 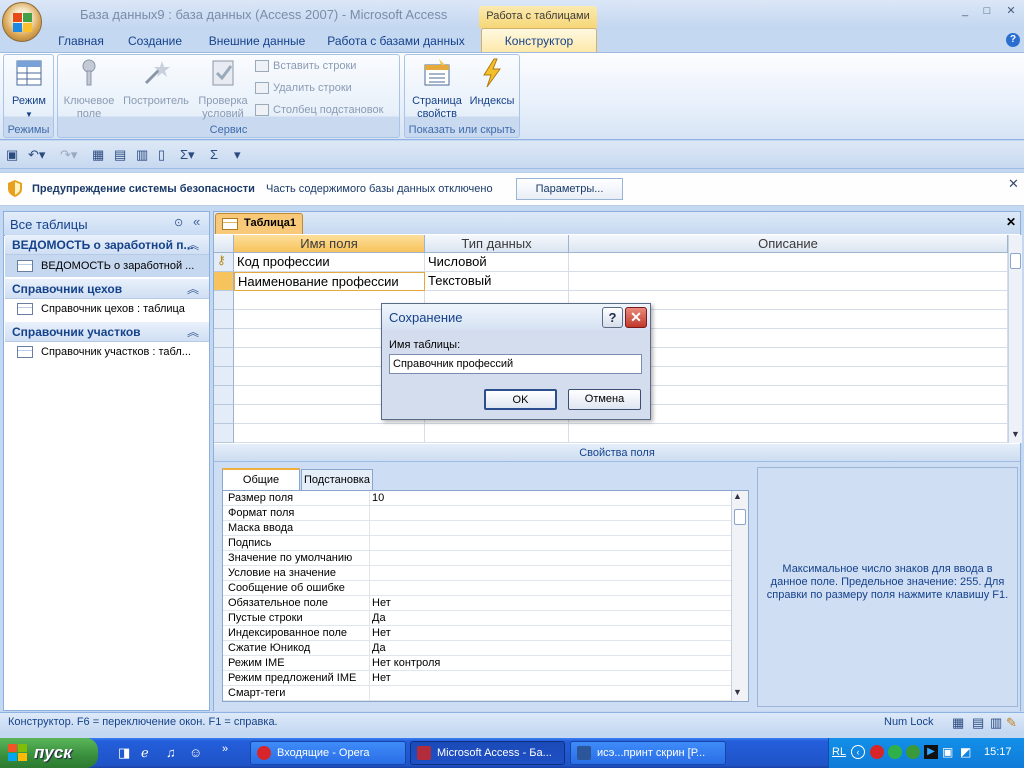 What do you see at coordinates (1013, 184) in the screenshot?
I see `close-icon: ✕` at bounding box center [1013, 184].